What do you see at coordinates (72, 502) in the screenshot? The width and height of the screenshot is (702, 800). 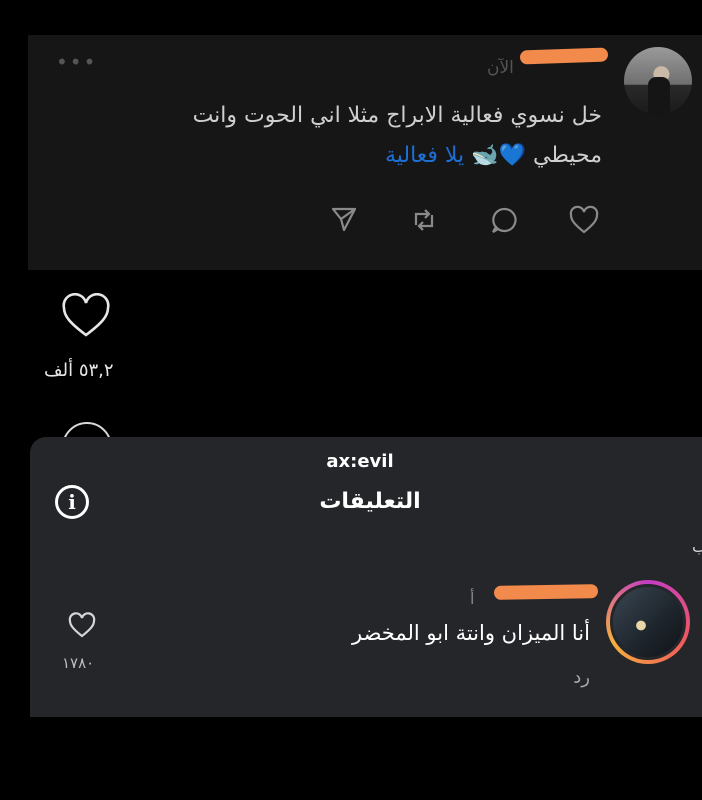 I see `info-icon: i` at bounding box center [72, 502].